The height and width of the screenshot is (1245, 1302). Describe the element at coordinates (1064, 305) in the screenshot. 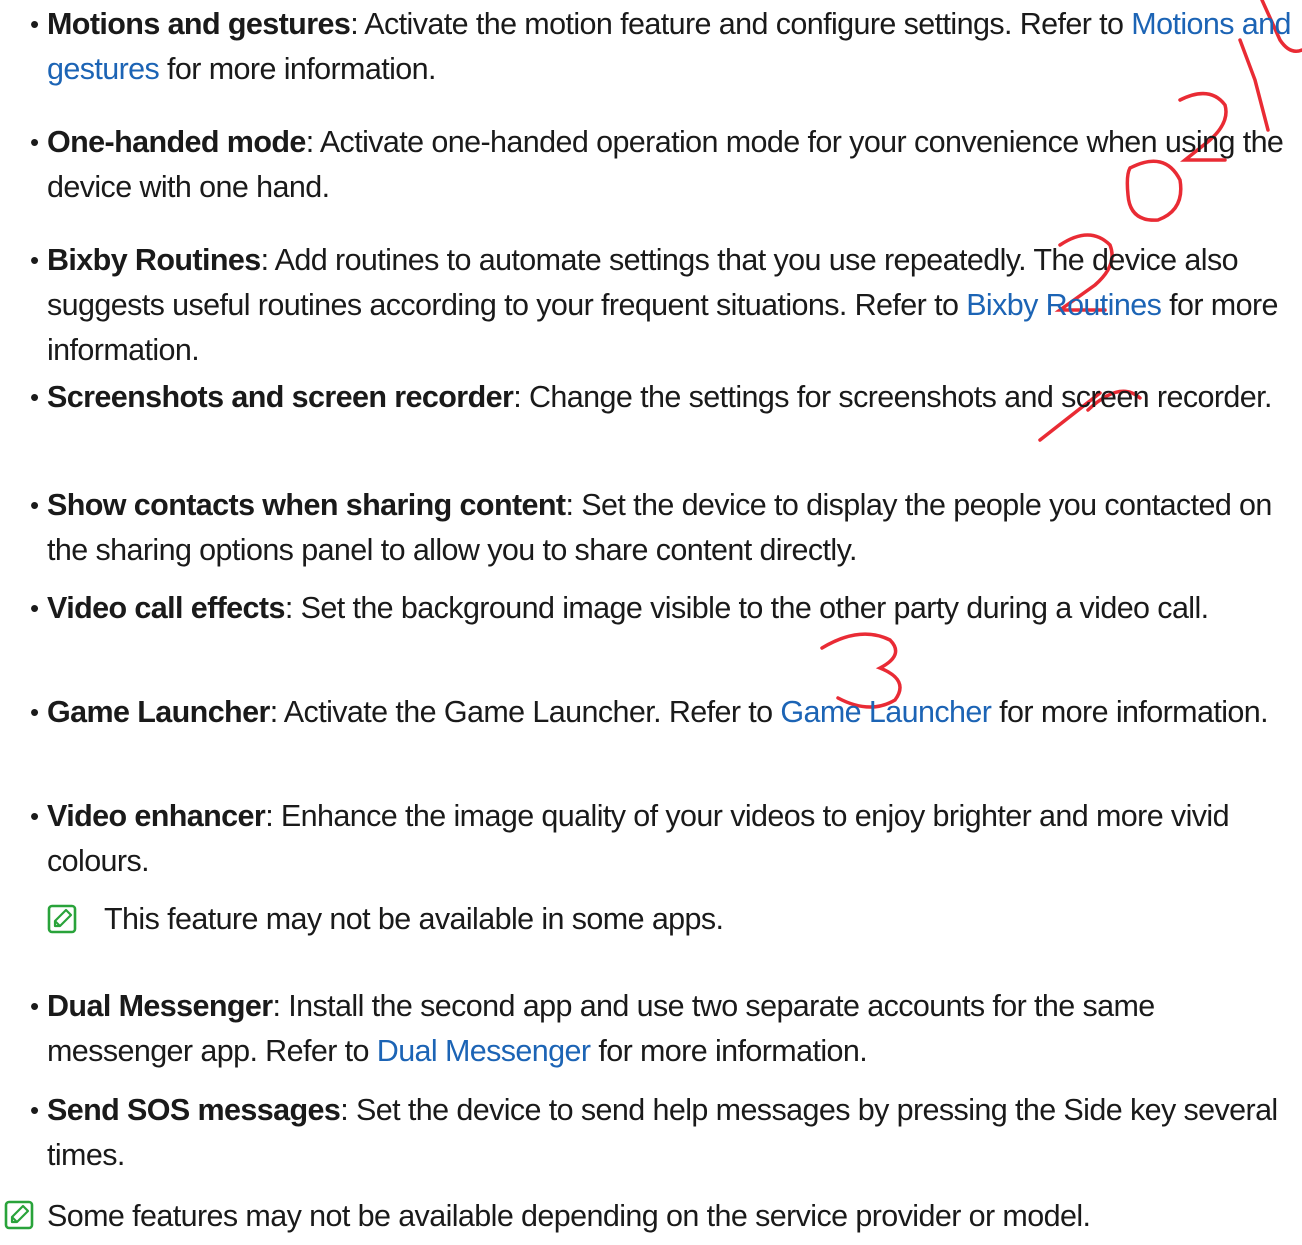

I see `item-link: Bixby Routines` at that location.